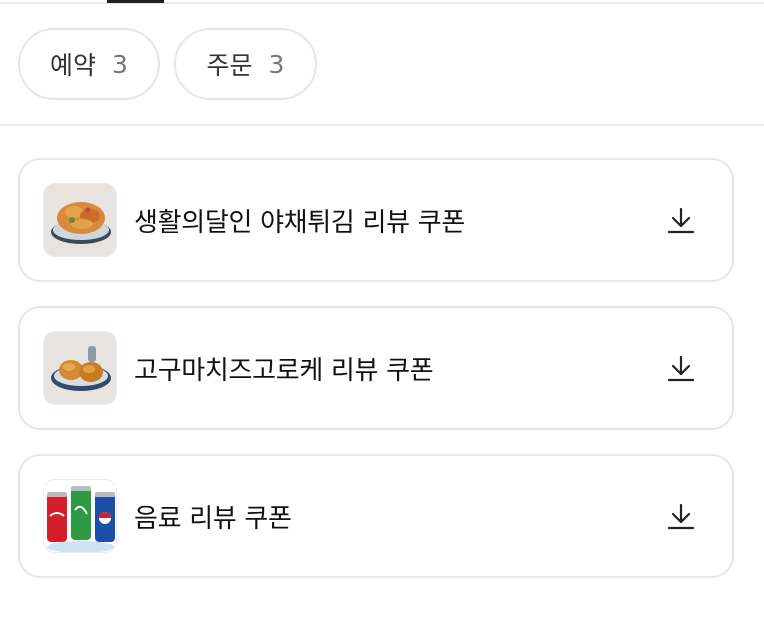  I want to click on soda-cans-image, so click(80, 516).